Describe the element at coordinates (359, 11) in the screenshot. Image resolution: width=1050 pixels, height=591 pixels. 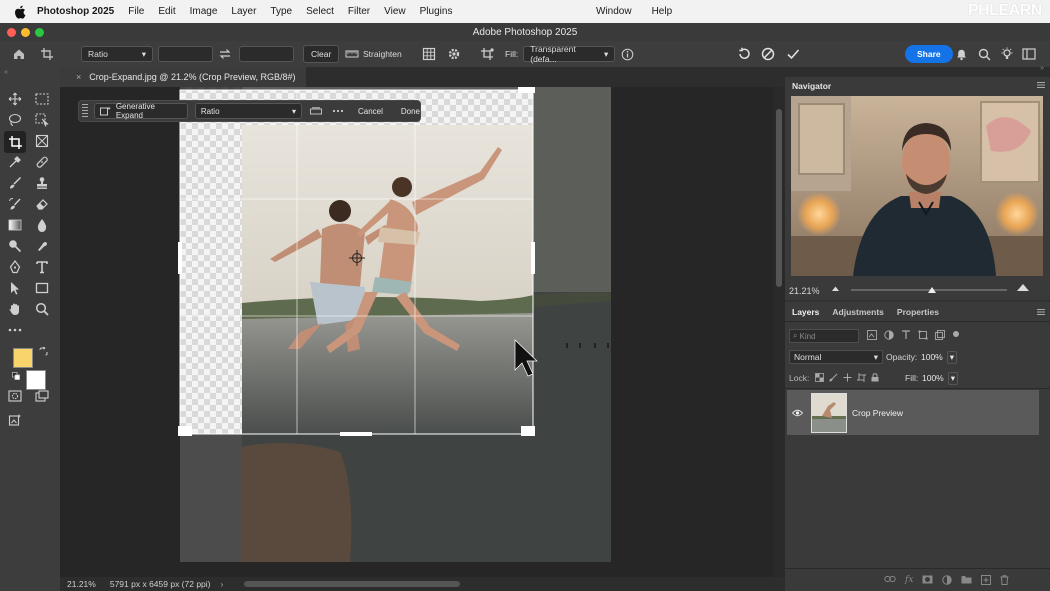
I see `menu-filter: Filter` at that location.